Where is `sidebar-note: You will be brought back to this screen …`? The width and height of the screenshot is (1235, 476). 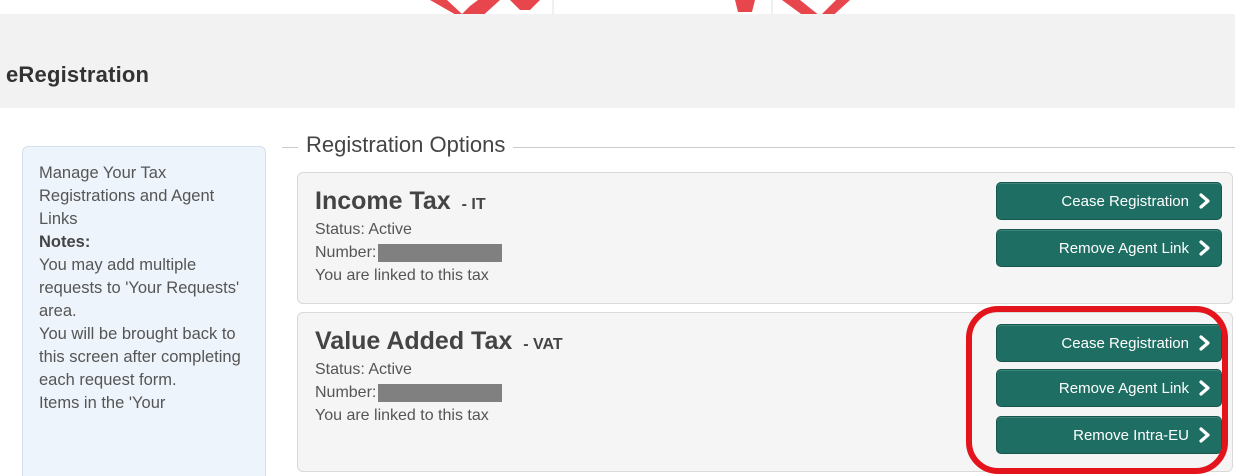 sidebar-note: You will be brought back to this screen … is located at coordinates (140, 357).